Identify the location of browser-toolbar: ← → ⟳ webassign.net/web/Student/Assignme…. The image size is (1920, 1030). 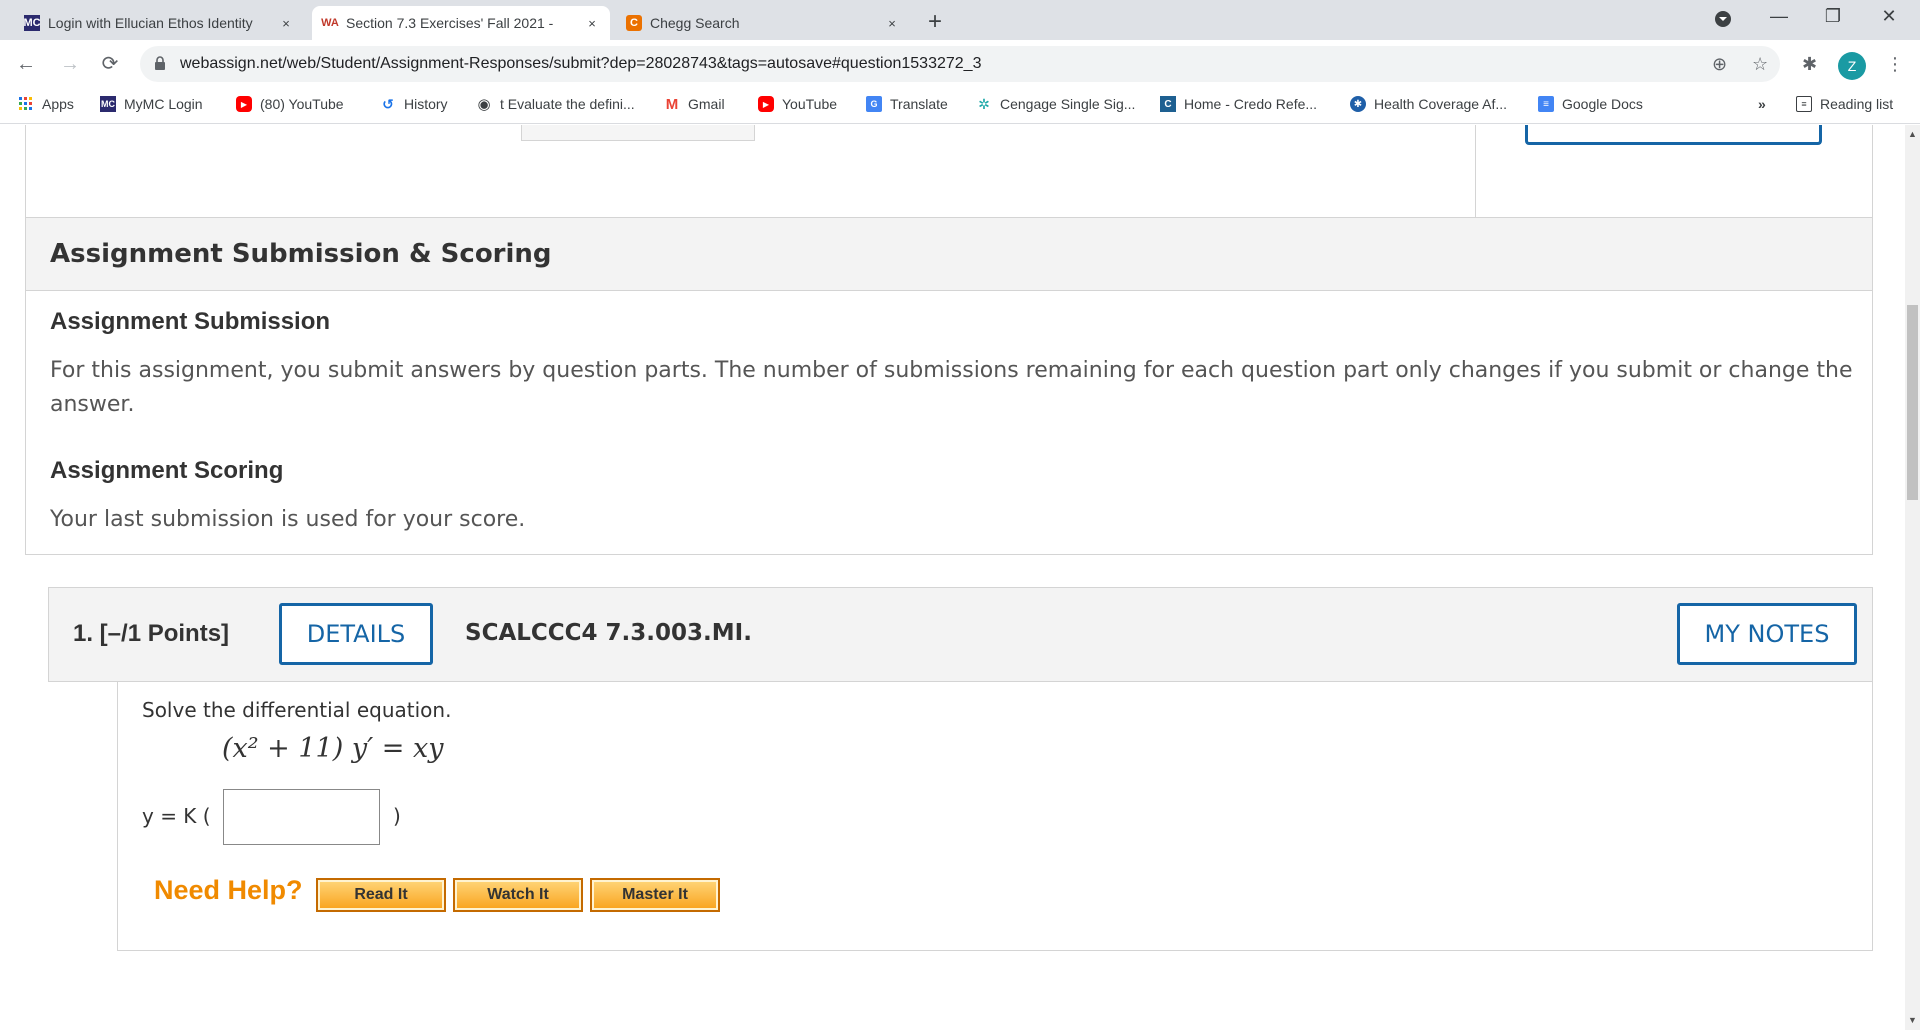
(960, 64).